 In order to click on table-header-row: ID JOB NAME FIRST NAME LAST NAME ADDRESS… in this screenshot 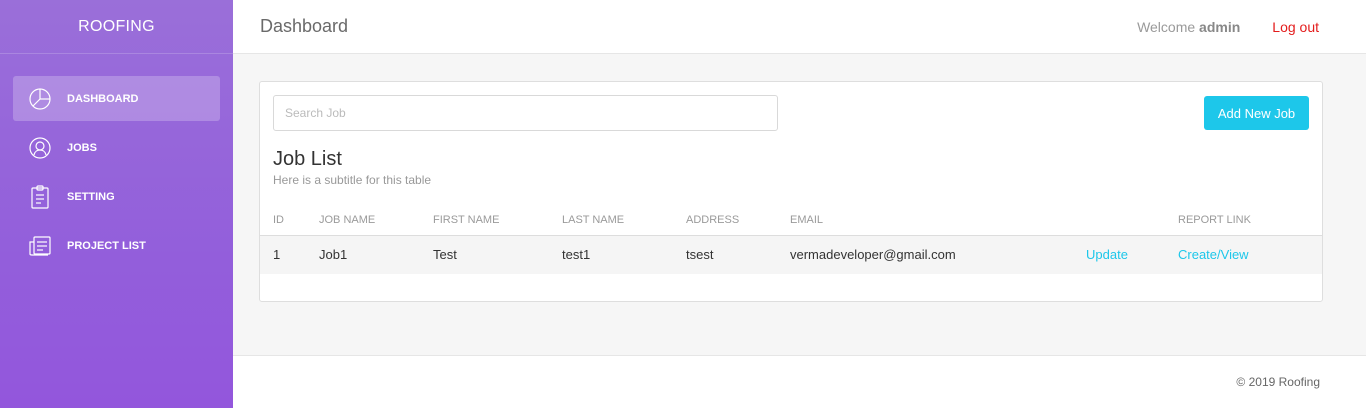, I will do `click(791, 221)`.